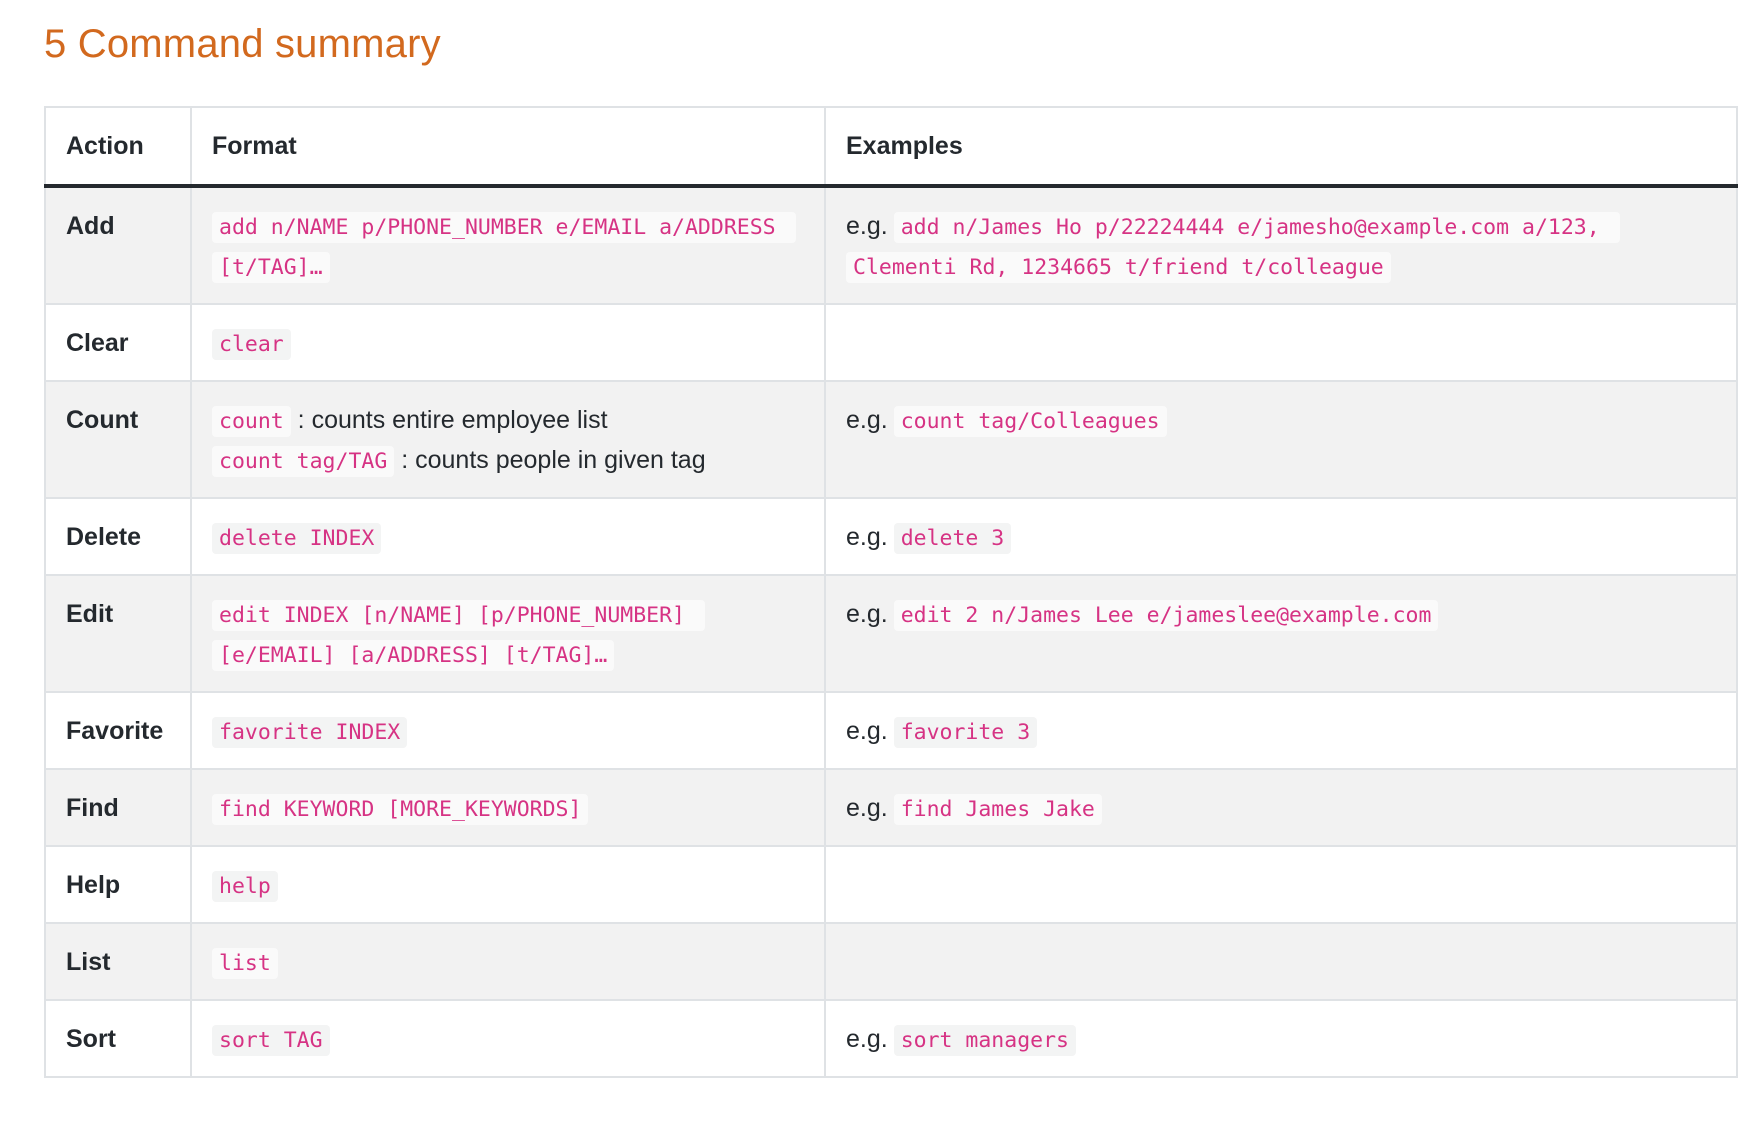  What do you see at coordinates (1281, 342) in the screenshot?
I see `example-cell-clear` at bounding box center [1281, 342].